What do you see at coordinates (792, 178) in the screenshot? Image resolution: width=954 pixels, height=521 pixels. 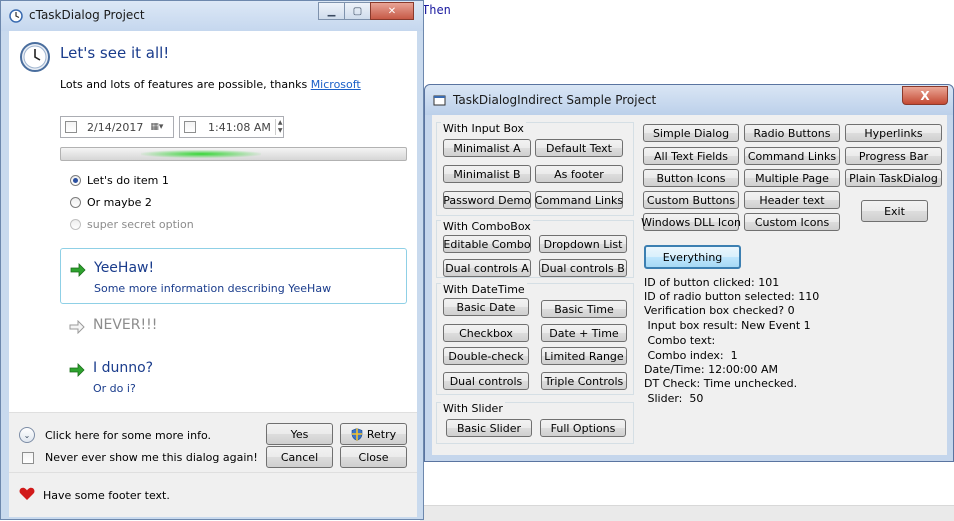 I see `multiple-page-button: Multiple Page` at bounding box center [792, 178].